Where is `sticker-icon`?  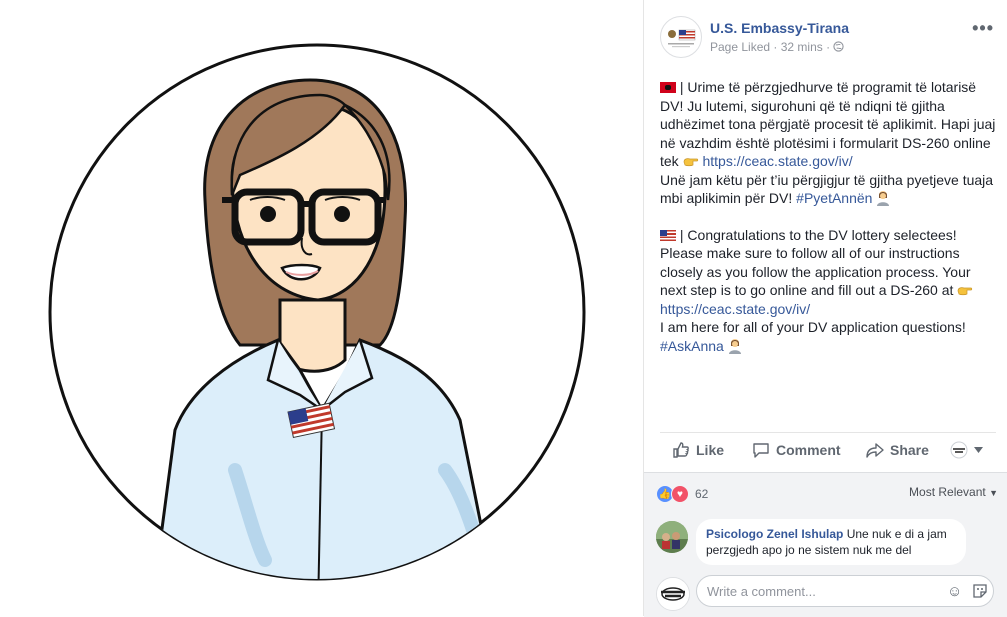
sticker-icon is located at coordinates (980, 593).